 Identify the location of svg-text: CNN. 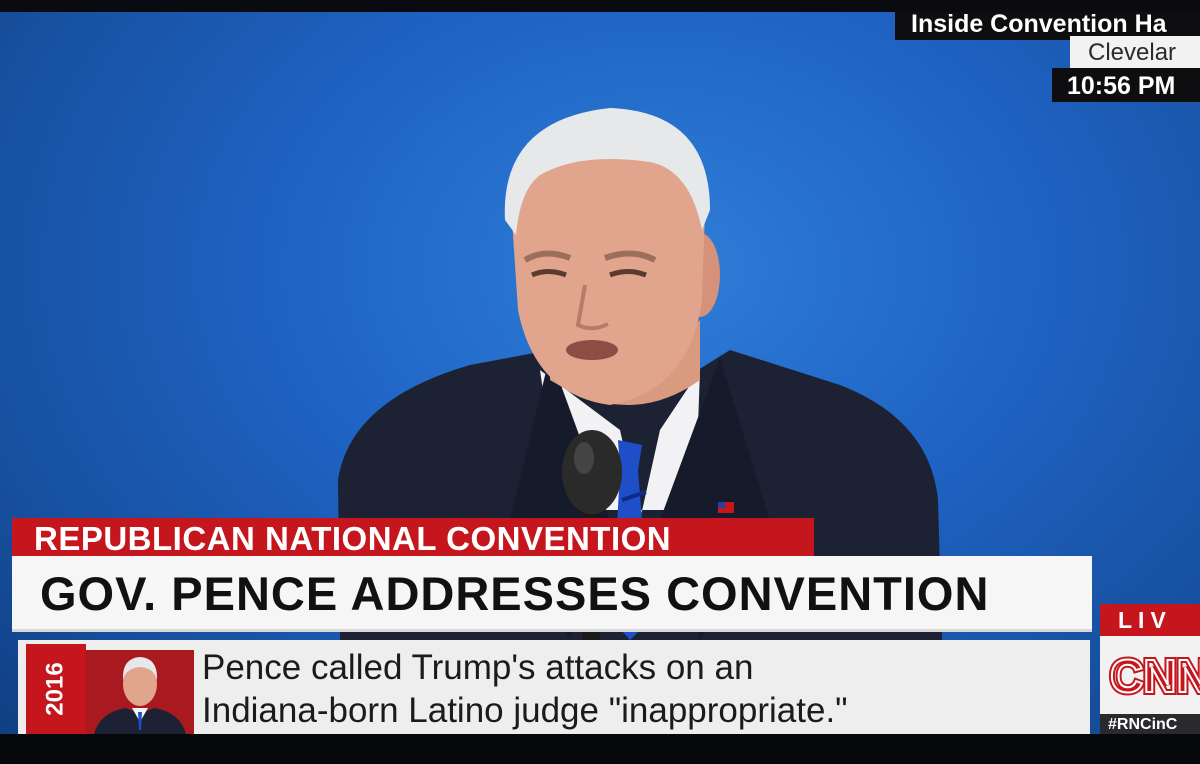
(1155, 676).